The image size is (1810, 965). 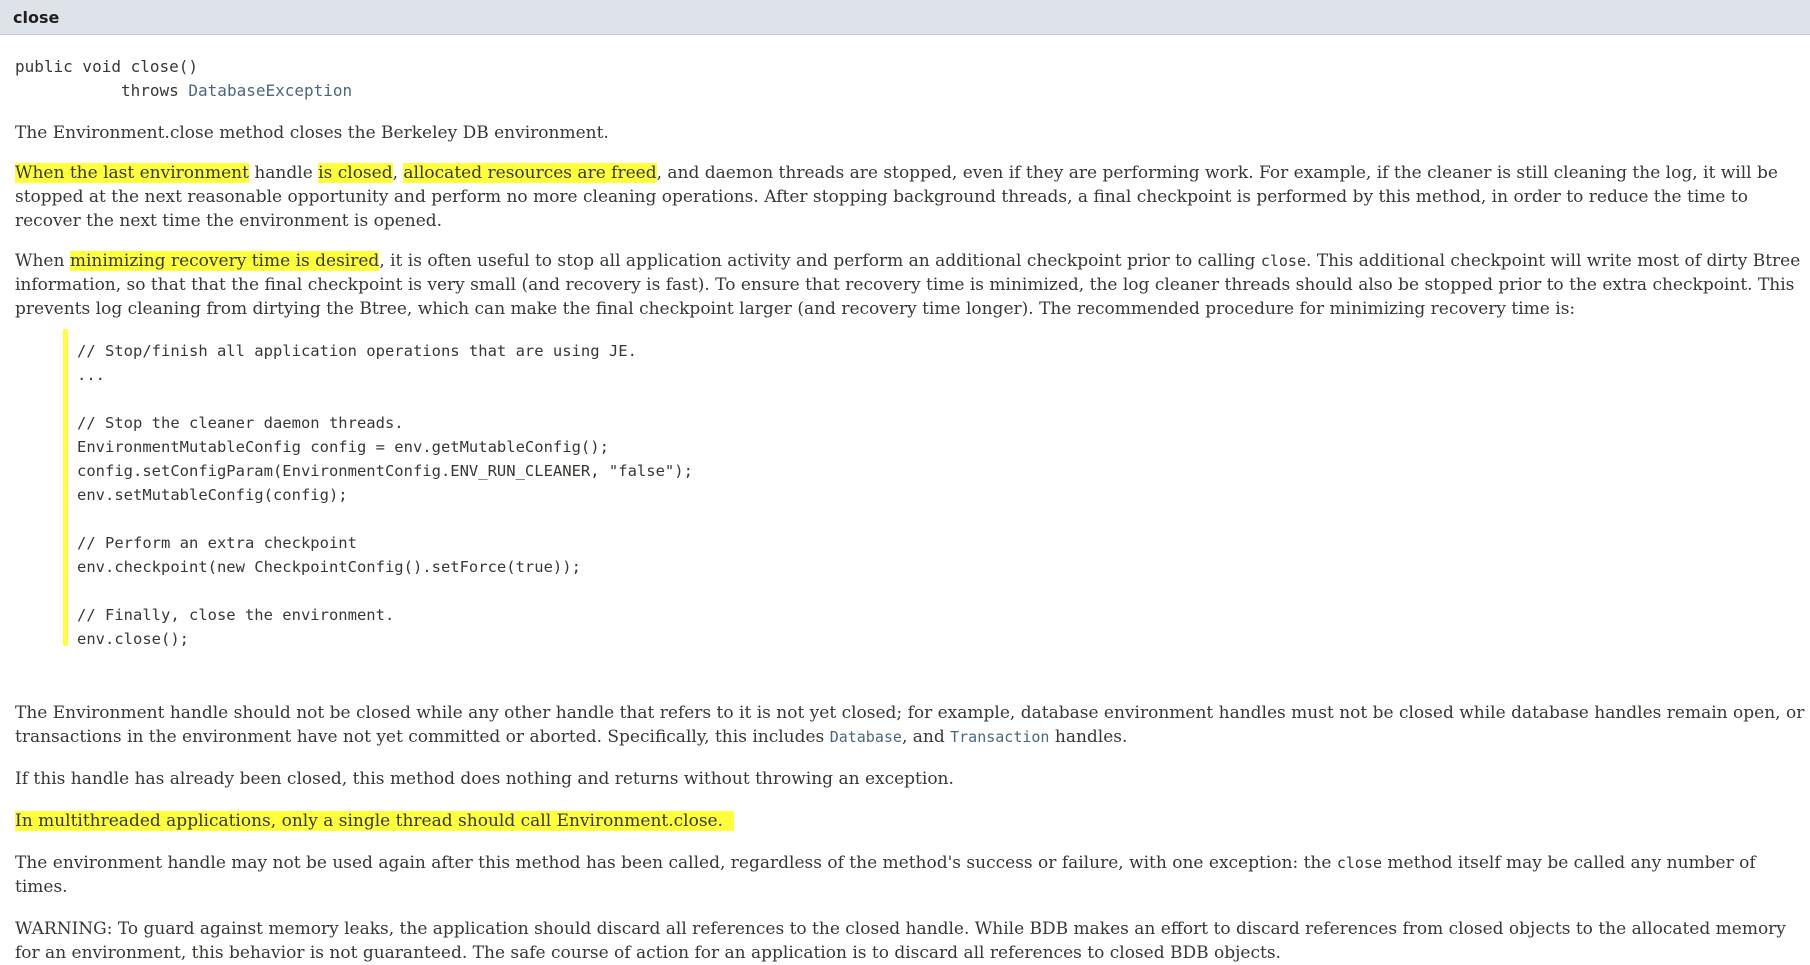 What do you see at coordinates (107, 66) in the screenshot?
I see `signature-line: public void close()` at bounding box center [107, 66].